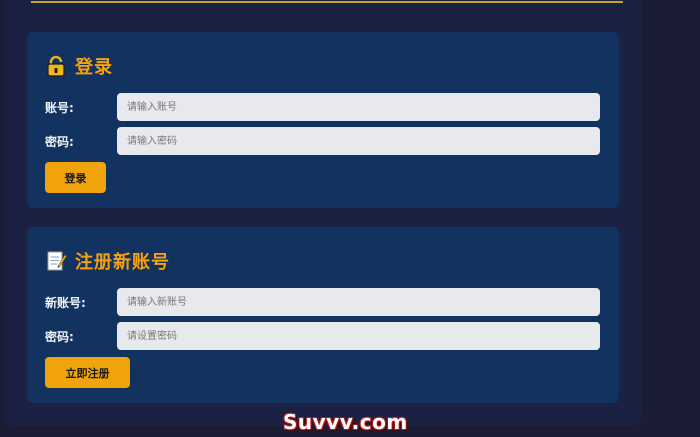 The height and width of the screenshot is (437, 700). I want to click on login-username-row: 账号:, so click(322, 107).